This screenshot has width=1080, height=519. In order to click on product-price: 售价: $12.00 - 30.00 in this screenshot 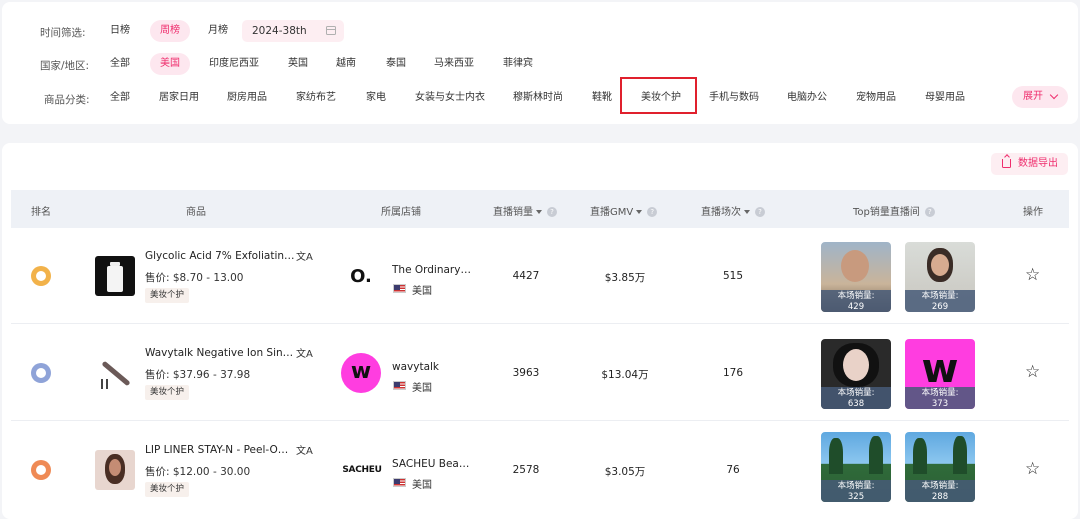, I will do `click(198, 472)`.